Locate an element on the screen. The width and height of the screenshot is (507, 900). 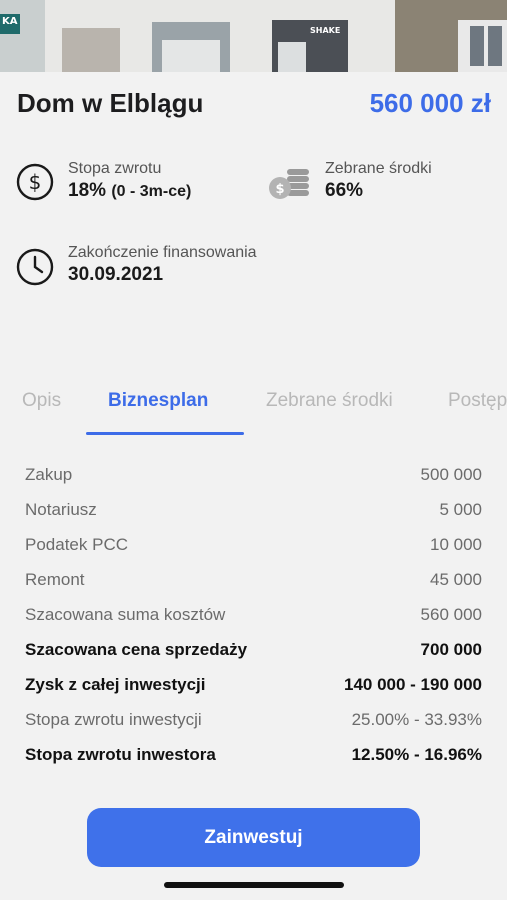
plan-row-value: 500 000 is located at coordinates (451, 474).